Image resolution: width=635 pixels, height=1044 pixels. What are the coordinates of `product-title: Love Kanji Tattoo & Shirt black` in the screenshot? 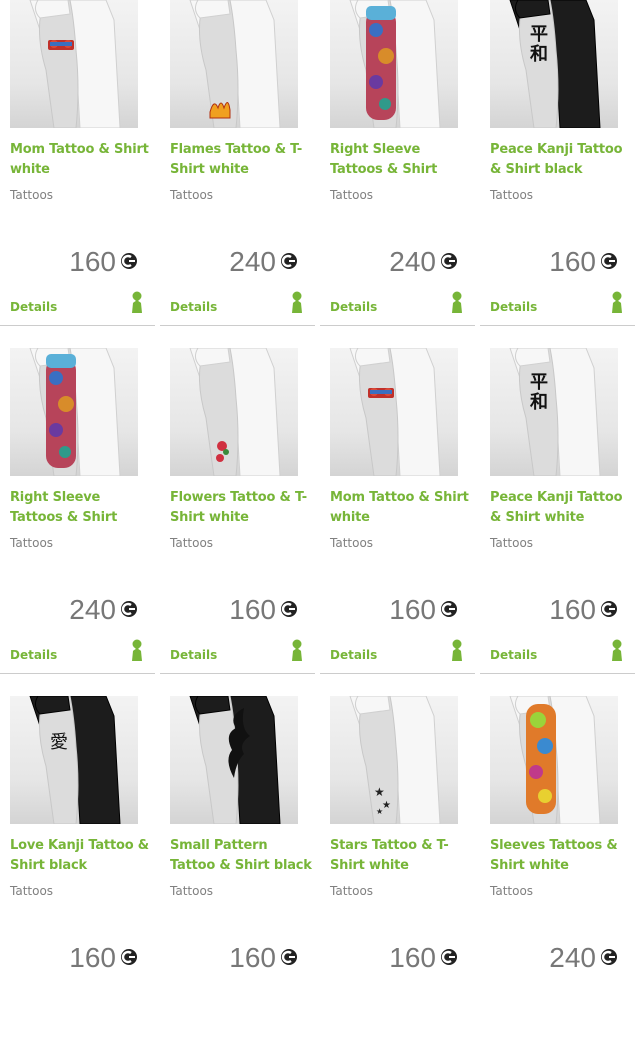 It's located at (83, 856).